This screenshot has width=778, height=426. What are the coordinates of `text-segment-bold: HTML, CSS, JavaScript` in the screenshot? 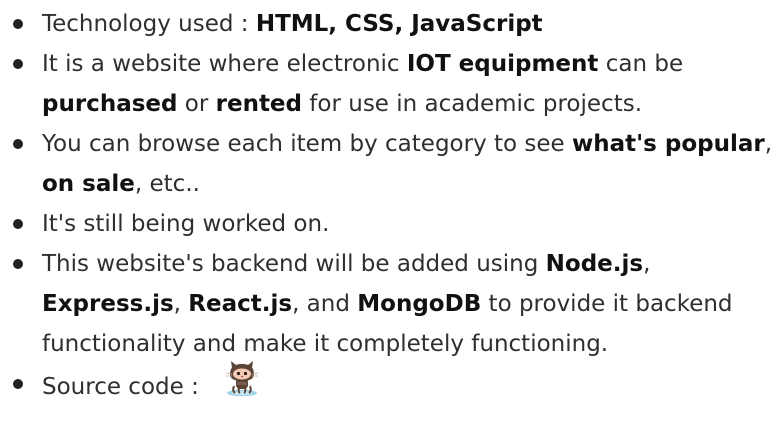 It's located at (399, 24).